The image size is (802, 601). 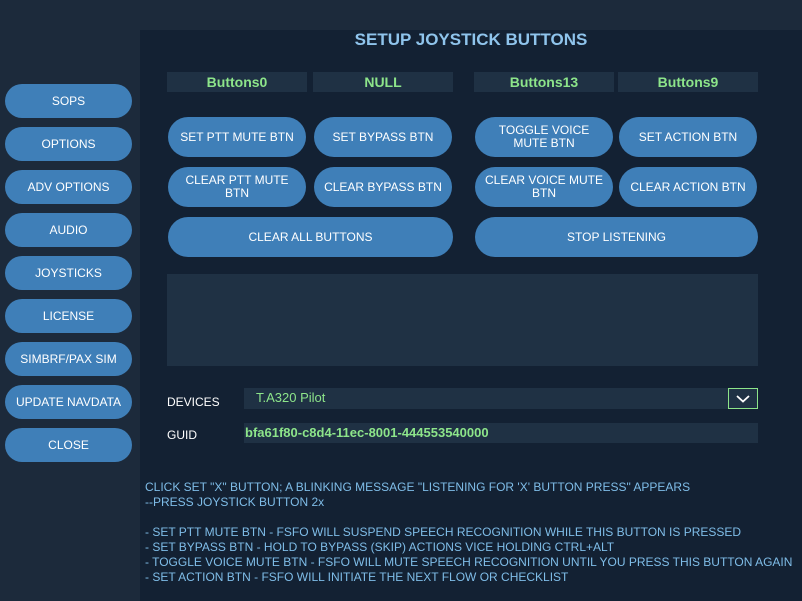 I want to click on clear-ptt-mute-button: CLEAR PTT MUTE BTN, so click(x=237, y=187).